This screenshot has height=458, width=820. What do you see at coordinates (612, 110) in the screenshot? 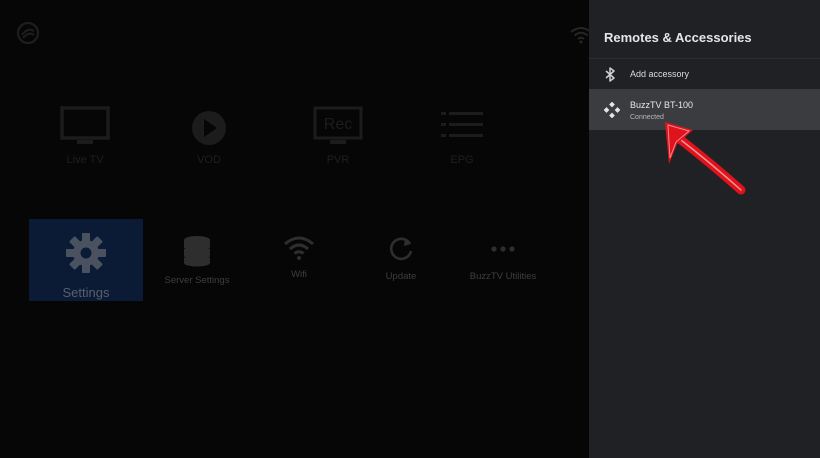
I see `gamepad-icon` at bounding box center [612, 110].